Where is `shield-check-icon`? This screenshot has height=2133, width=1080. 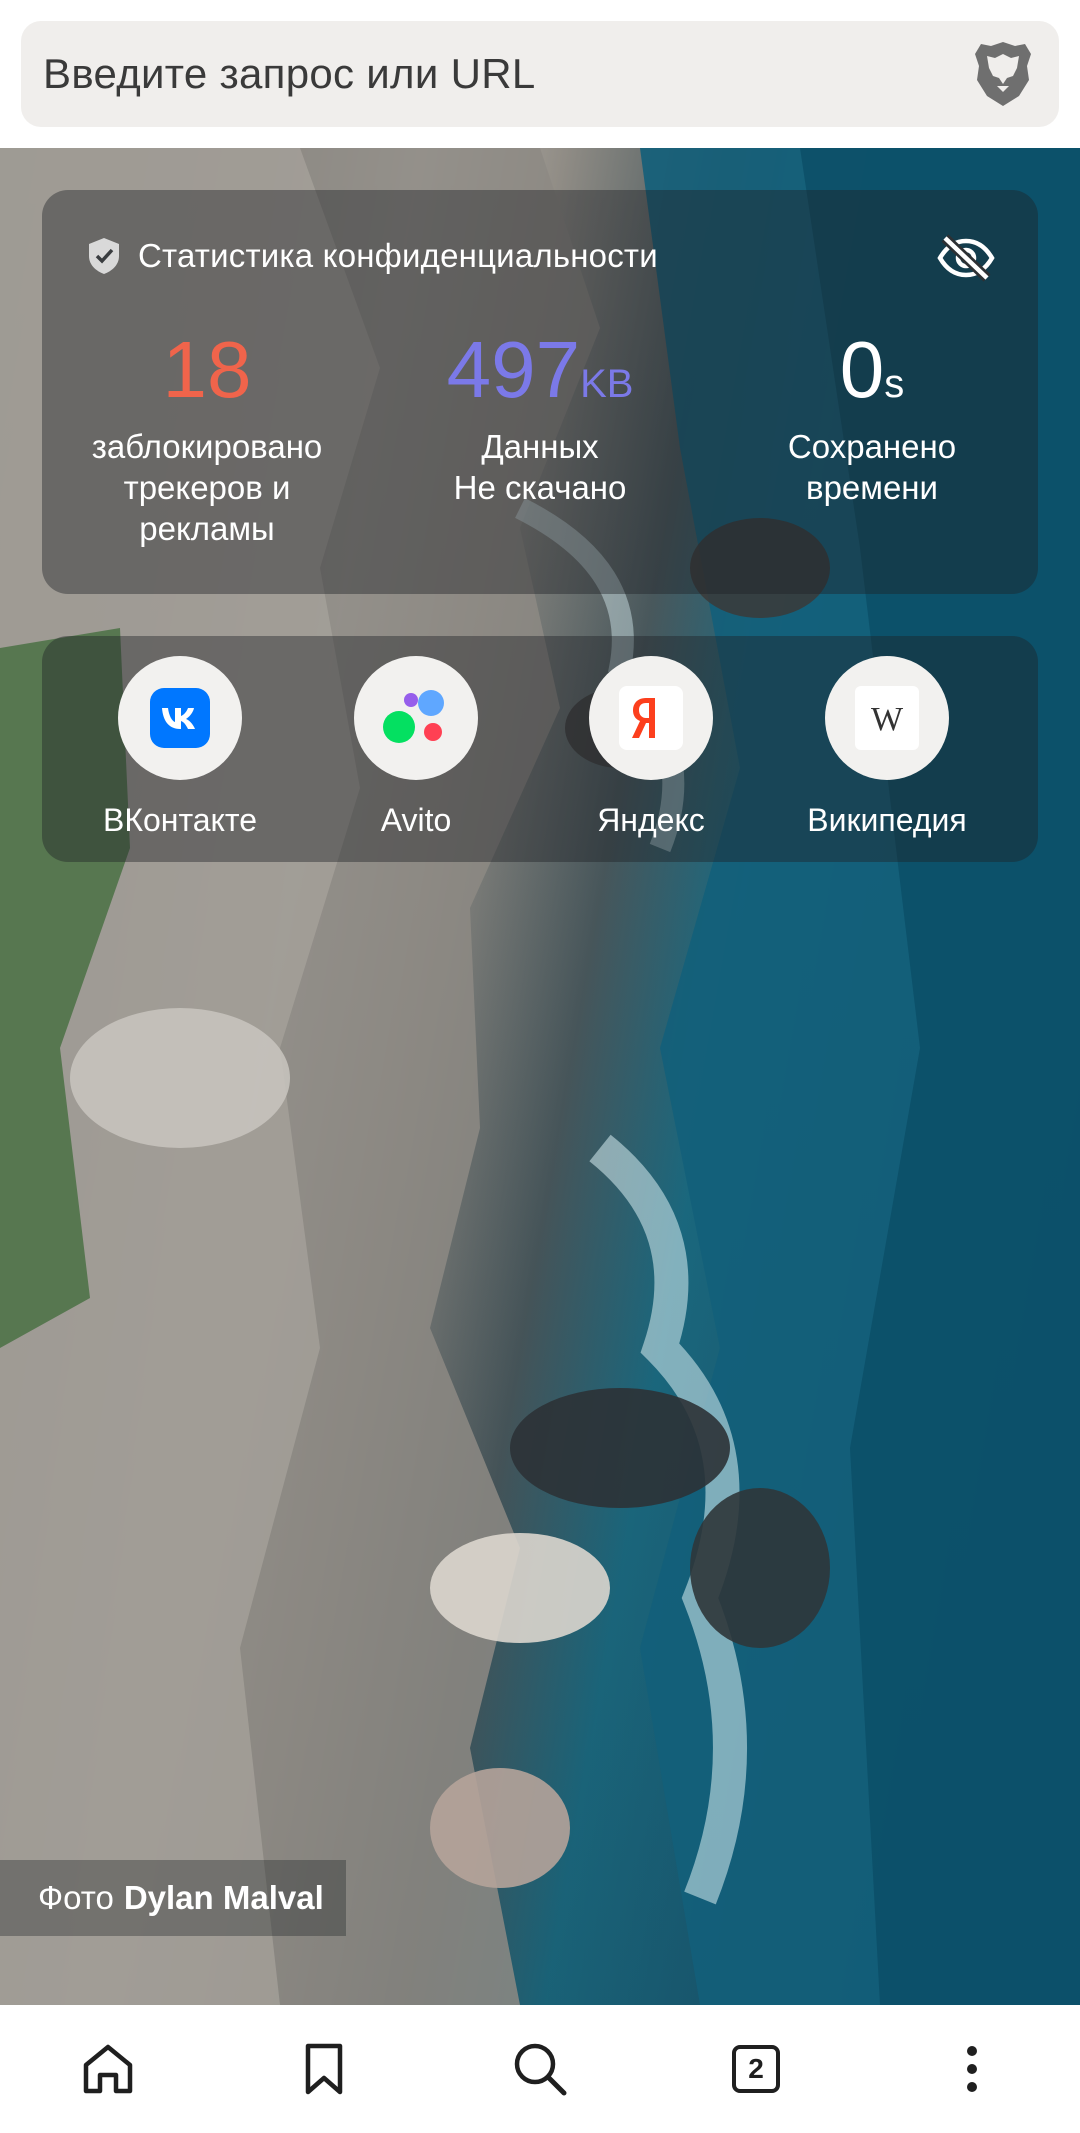
shield-check-icon is located at coordinates (104, 256).